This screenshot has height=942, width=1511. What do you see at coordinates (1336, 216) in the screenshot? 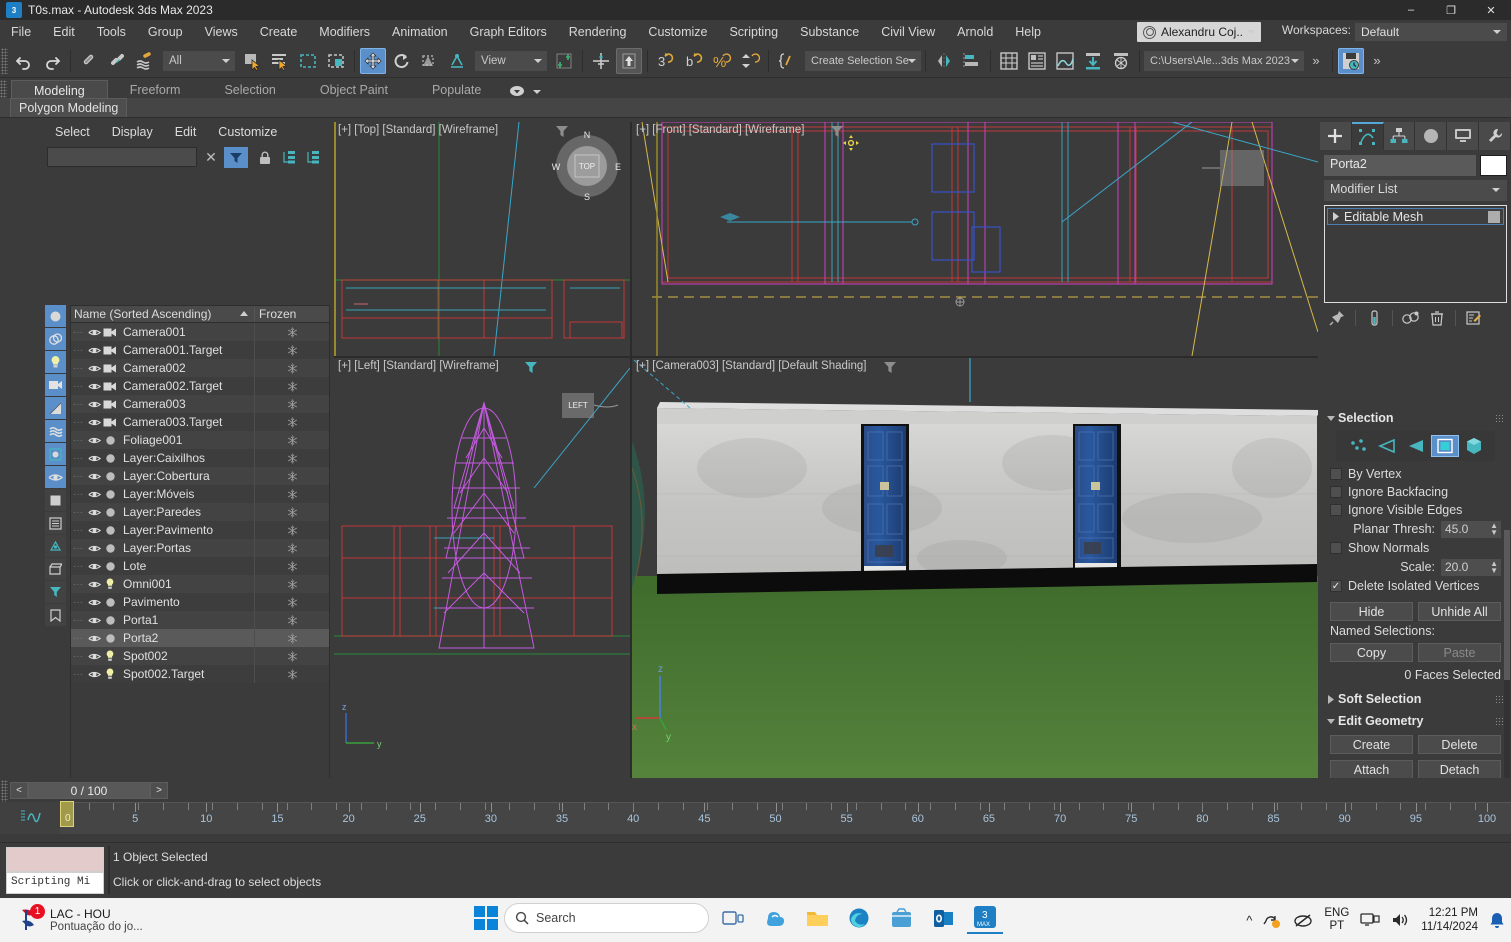
I see `expand-triangle-icon` at bounding box center [1336, 216].